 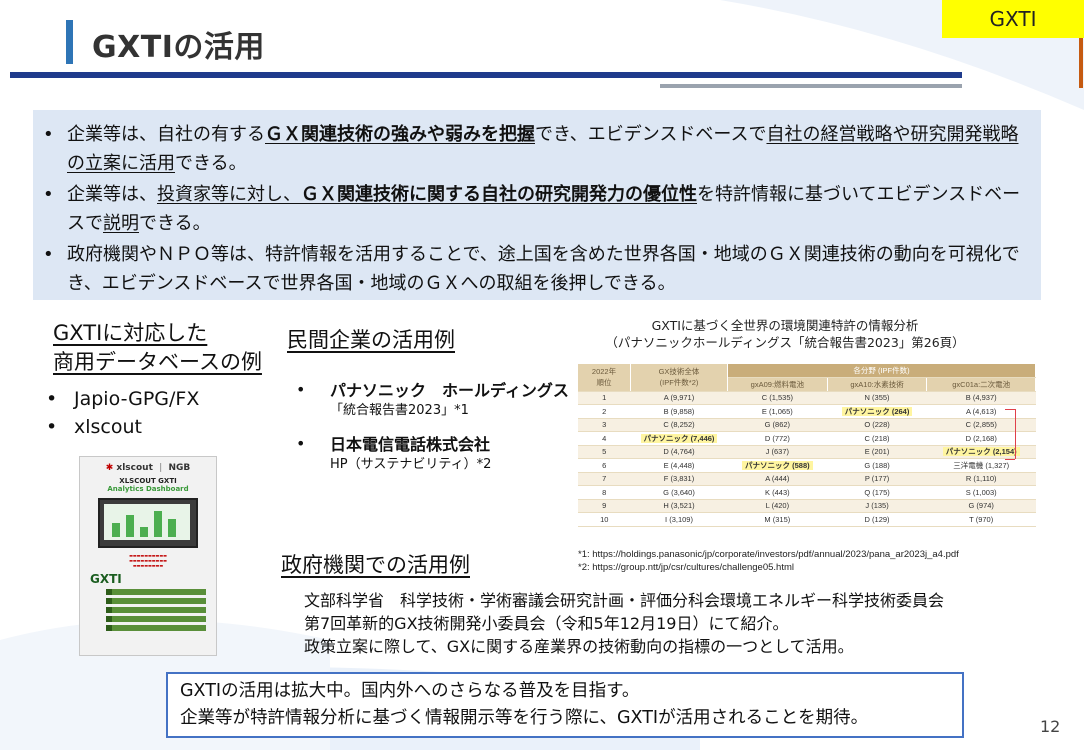 I want to click on header-field: 各分野 (IPF件数), so click(x=881, y=371).